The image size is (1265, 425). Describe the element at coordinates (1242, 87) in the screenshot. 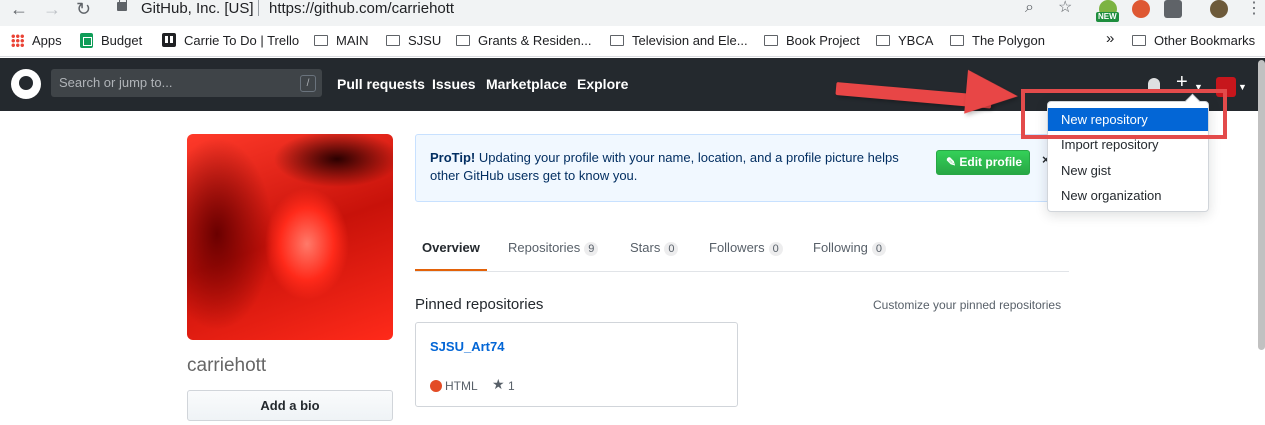

I see `chevron-down-icon: ▼` at that location.